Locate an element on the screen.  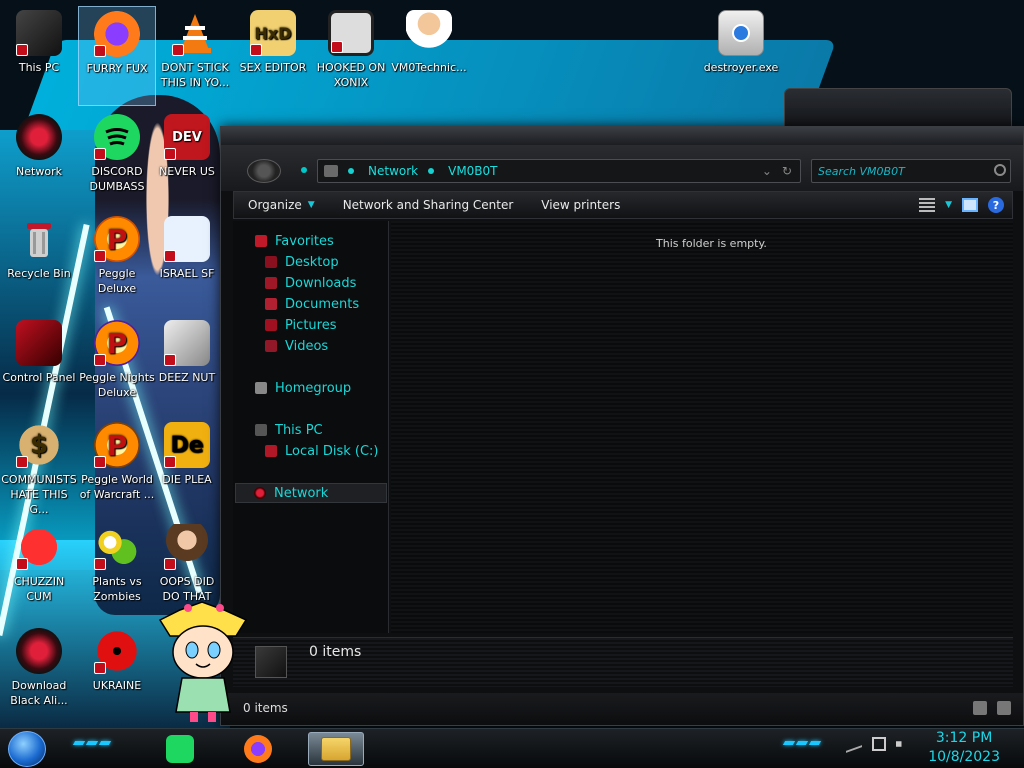
breadcrumb-vm0b0t: VM0B0T is located at coordinates (472, 171).